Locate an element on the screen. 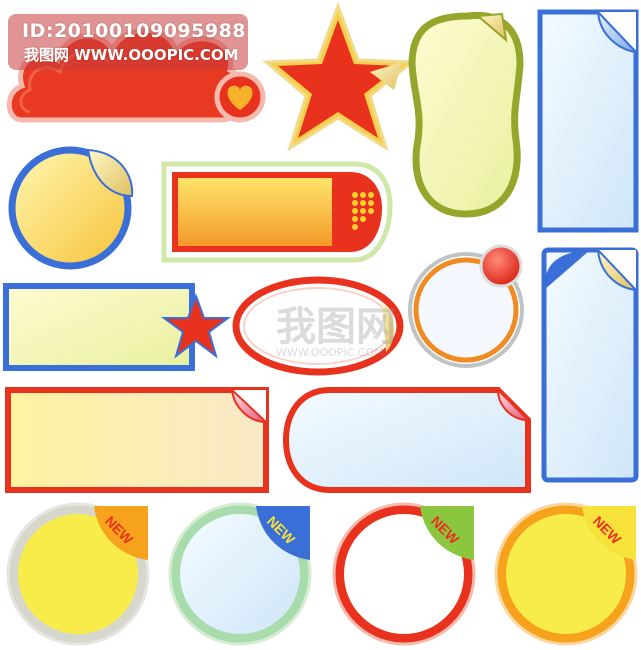 This screenshot has height=650, width=641. new-circle-yellow: NEW is located at coordinates (78, 574).